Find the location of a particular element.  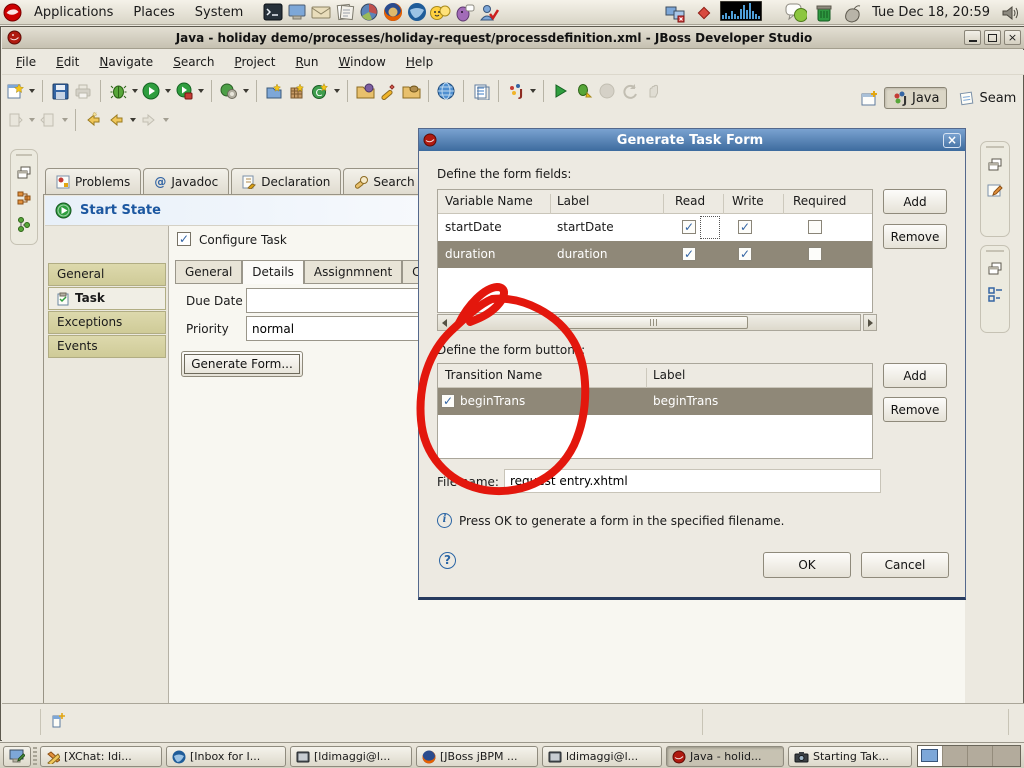

sidebar-item-task: Task is located at coordinates (107, 298).